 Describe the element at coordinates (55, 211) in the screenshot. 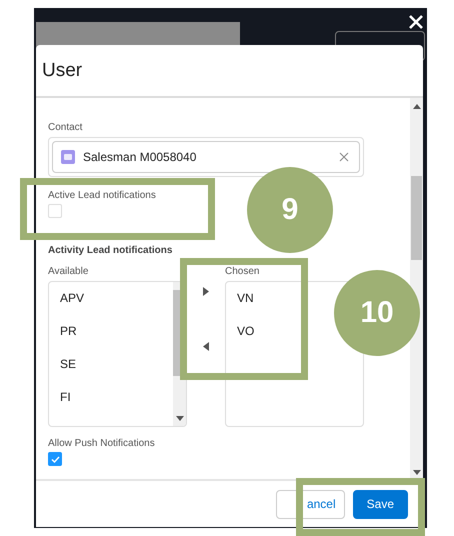

I see `active-lead-checkbox` at that location.